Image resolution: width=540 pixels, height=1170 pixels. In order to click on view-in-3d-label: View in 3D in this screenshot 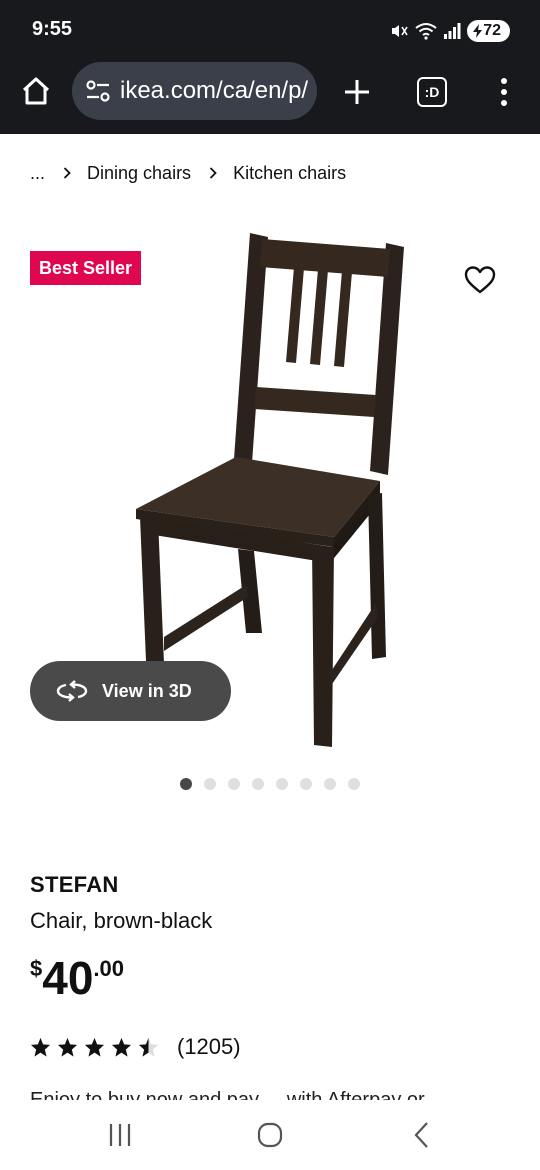, I will do `click(147, 690)`.